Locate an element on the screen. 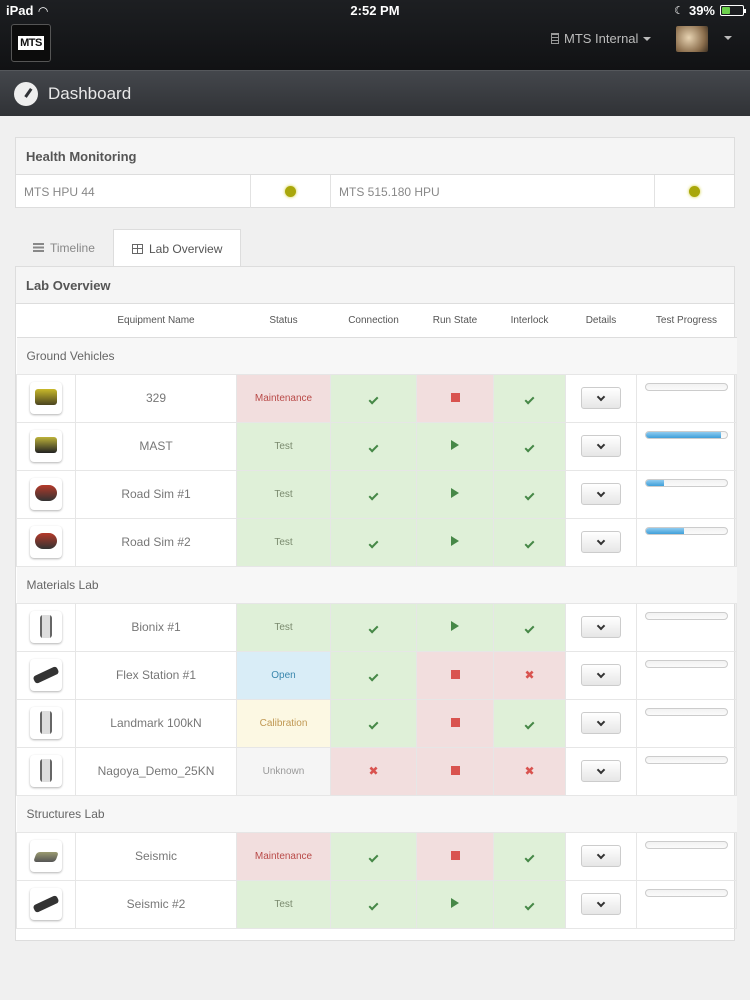 Image resolution: width=750 pixels, height=1000 pixels. equipment-name: Seismic #2 is located at coordinates (156, 904).